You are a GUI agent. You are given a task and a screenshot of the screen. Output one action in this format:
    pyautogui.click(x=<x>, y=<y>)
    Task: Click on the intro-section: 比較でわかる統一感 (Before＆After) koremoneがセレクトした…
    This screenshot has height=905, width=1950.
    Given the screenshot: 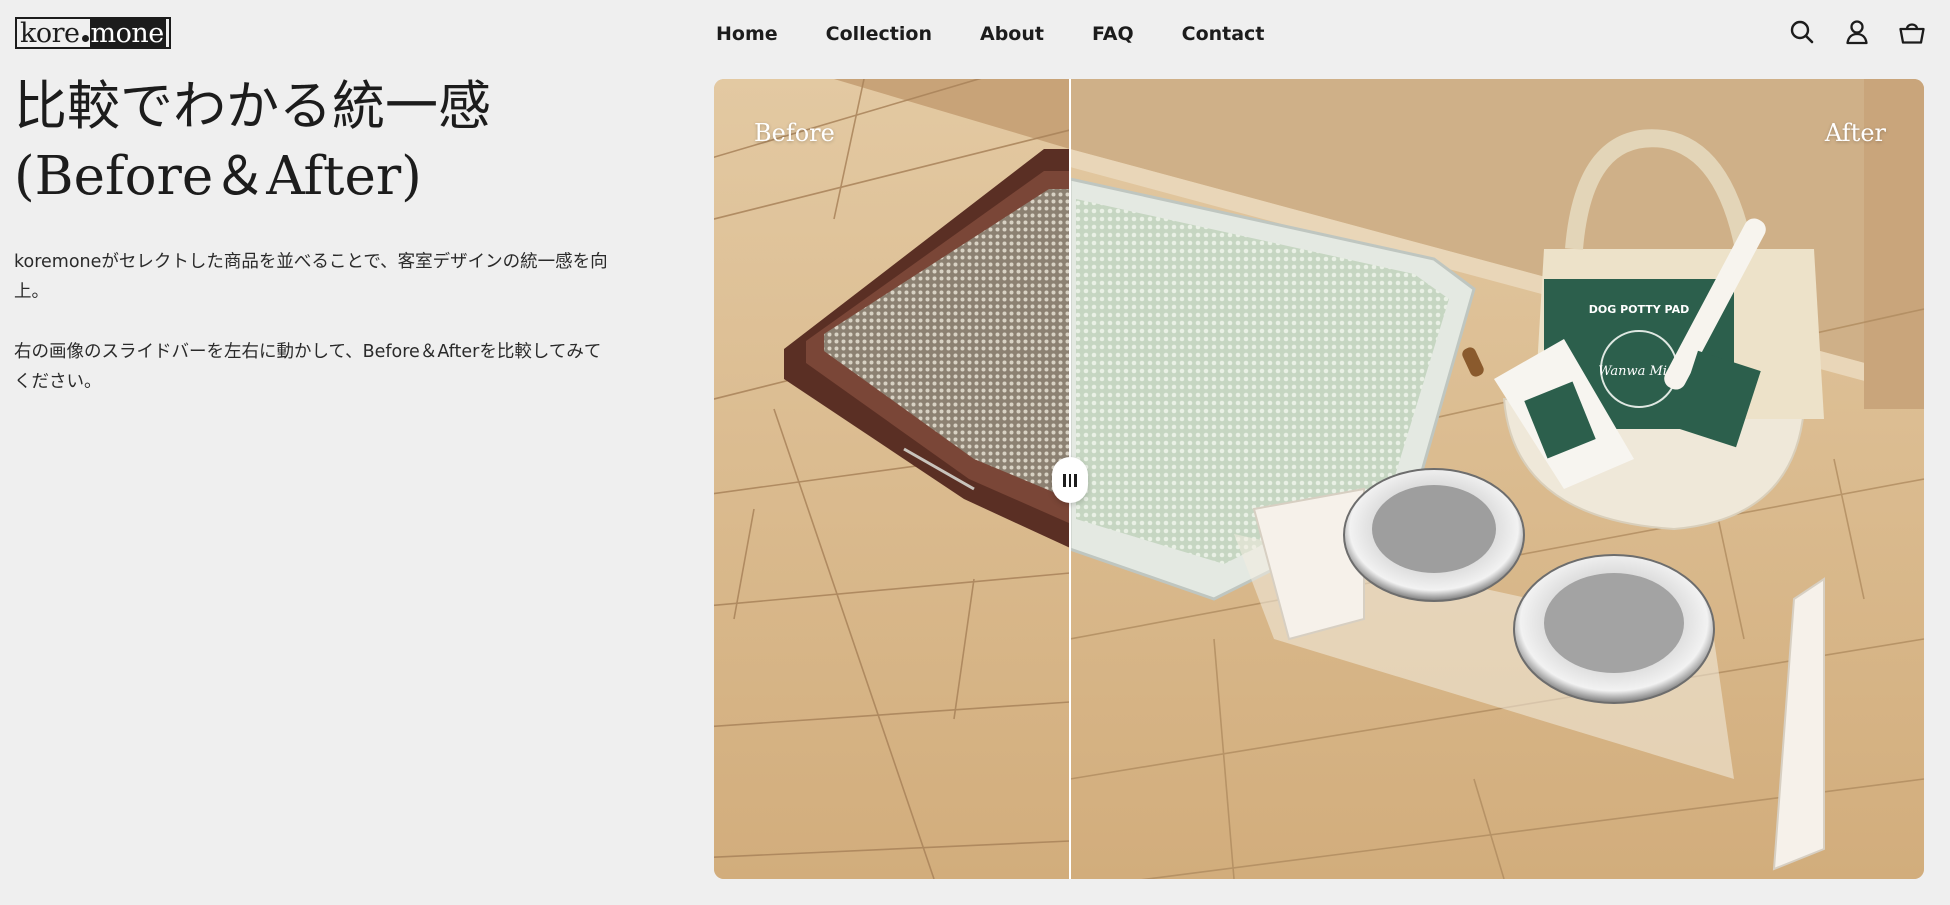 What is the action you would take?
    pyautogui.click(x=319, y=234)
    